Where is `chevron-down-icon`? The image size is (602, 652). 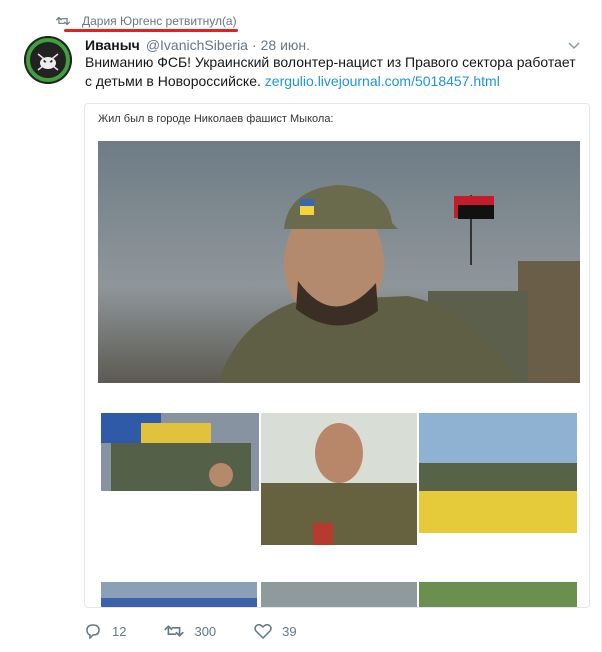 chevron-down-icon is located at coordinates (574, 45).